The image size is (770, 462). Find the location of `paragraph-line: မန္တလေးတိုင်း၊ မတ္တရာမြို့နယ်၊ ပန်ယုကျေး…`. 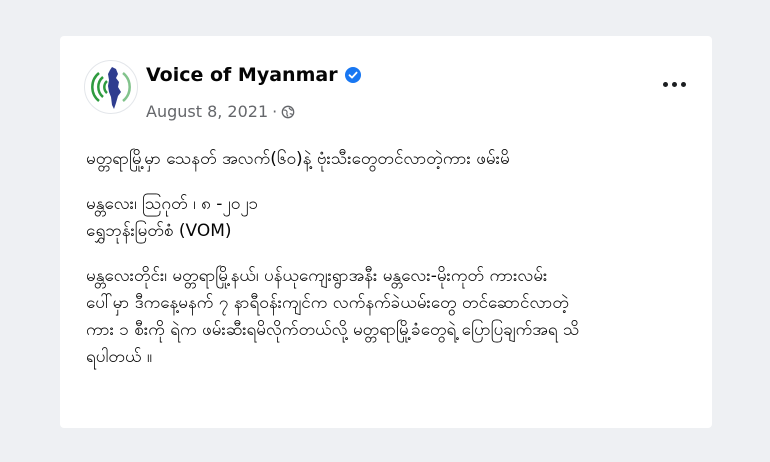

paragraph-line: မန္တလေးတိုင်း၊ မတ္တရာမြို့နယ်၊ ပန်ယုကျေး… is located at coordinates (317, 276).